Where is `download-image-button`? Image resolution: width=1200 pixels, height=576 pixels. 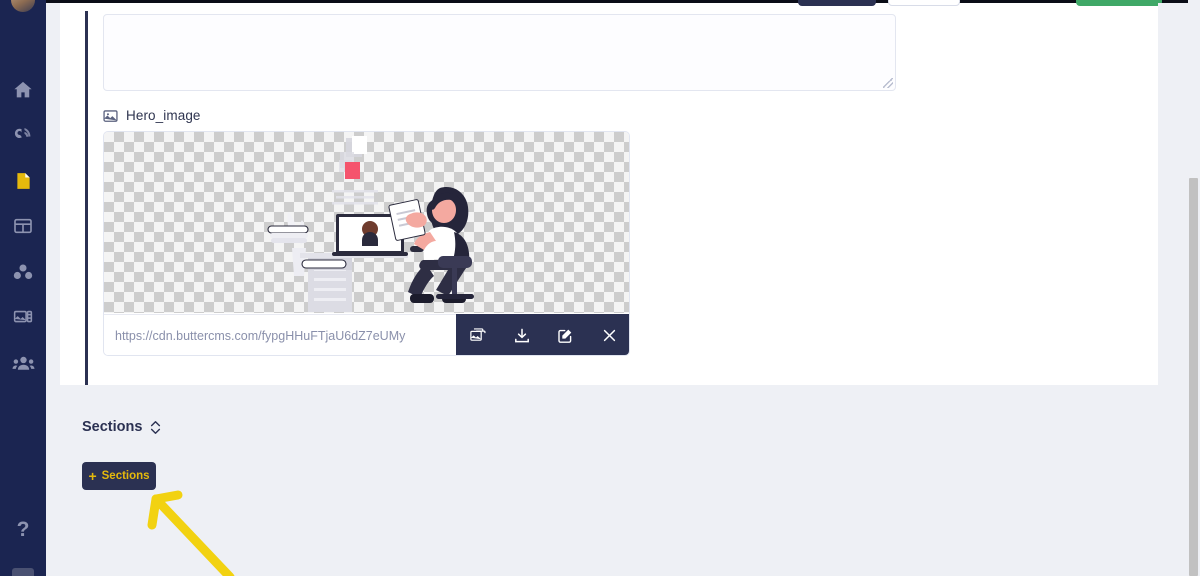 download-image-button is located at coordinates (522, 336).